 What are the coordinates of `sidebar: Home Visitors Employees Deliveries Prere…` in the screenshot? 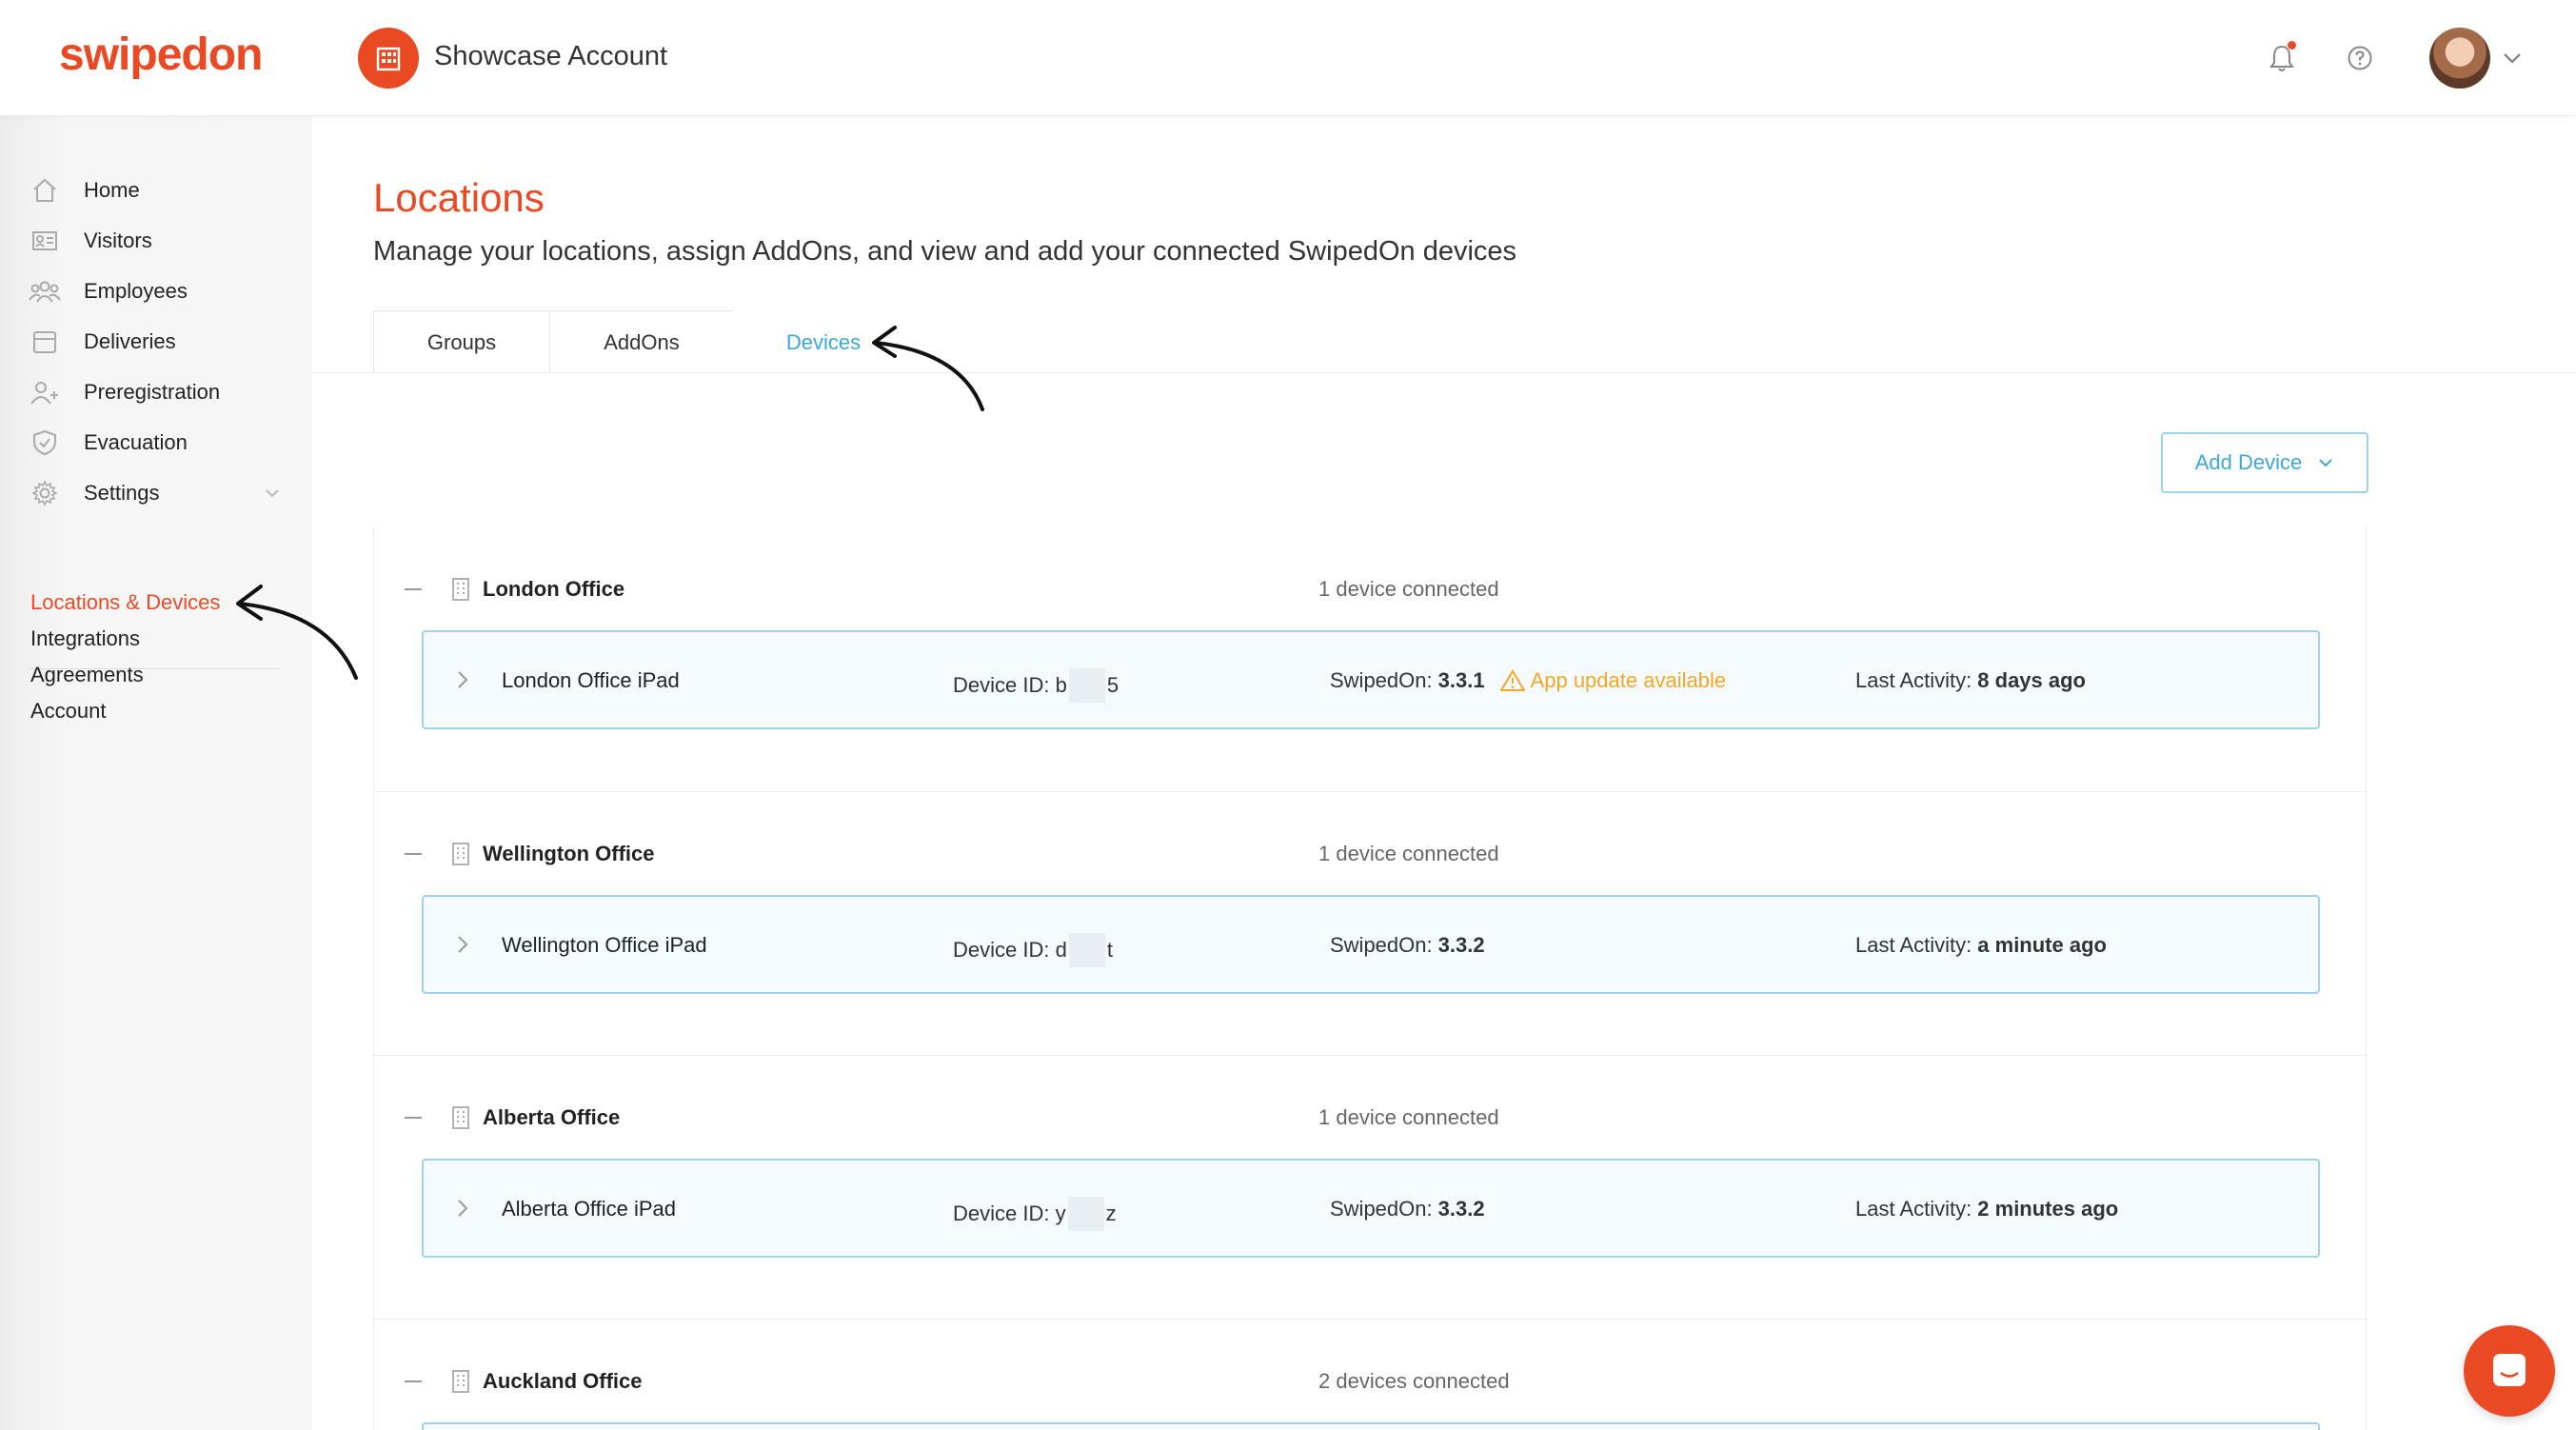 It's located at (156, 773).